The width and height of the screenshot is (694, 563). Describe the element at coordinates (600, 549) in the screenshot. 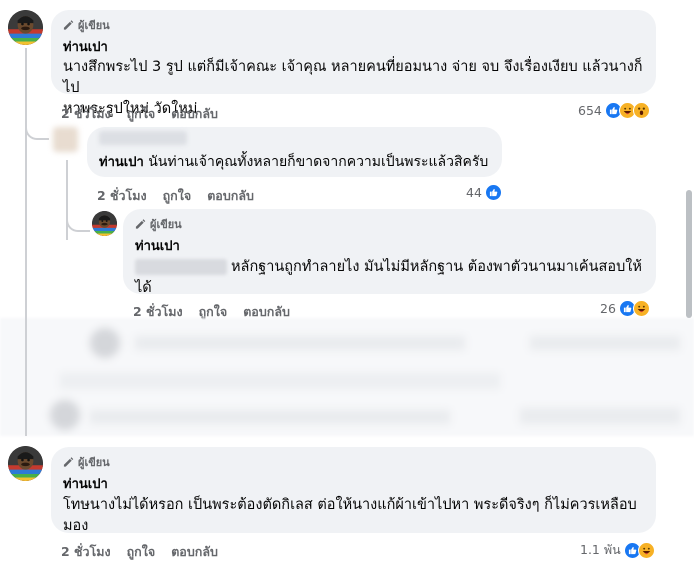

I see `reaction-count: 1.1 พัน` at that location.